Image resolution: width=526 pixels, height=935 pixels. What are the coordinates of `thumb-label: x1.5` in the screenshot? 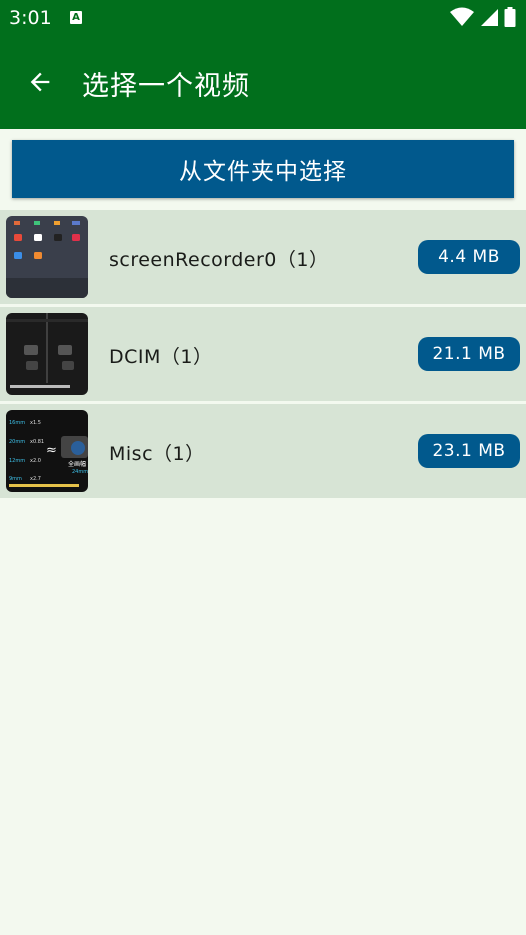 It's located at (35, 423).